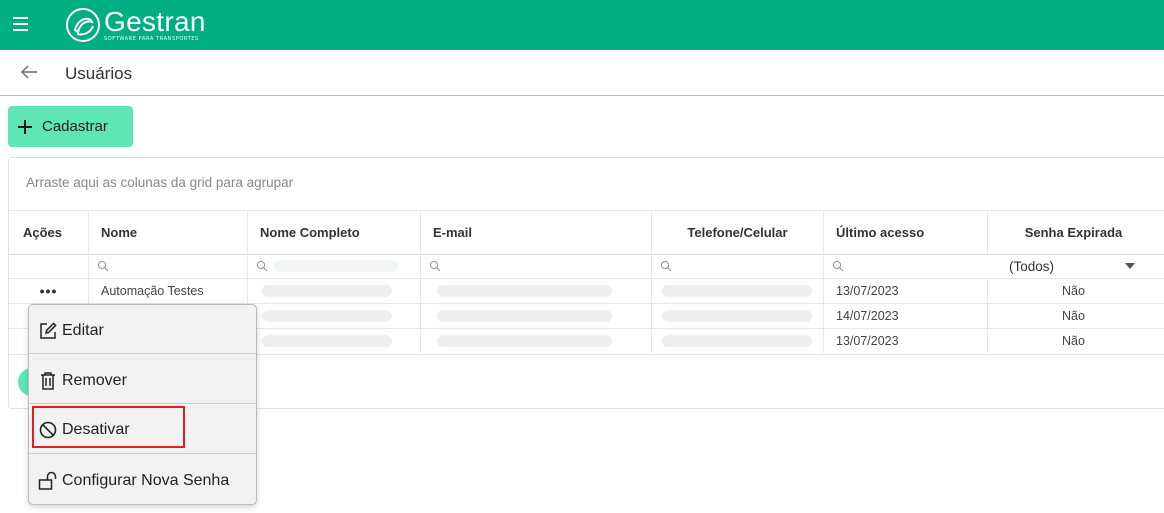 The height and width of the screenshot is (513, 1164). I want to click on menu-item-label: Remover, so click(94, 380).